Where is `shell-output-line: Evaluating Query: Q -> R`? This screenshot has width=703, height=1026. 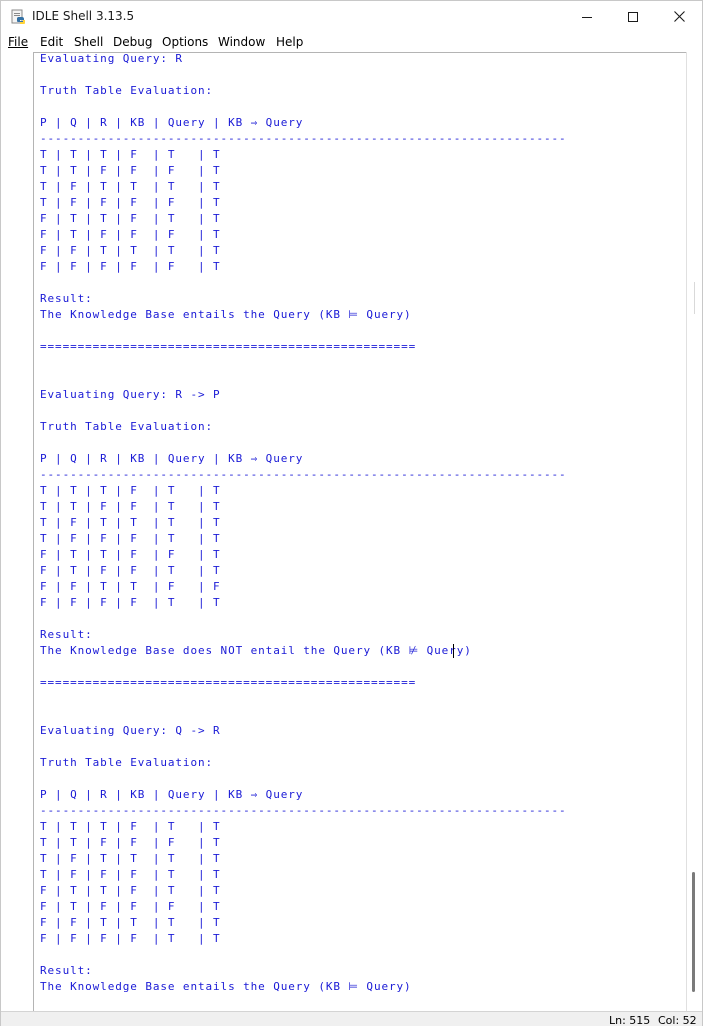
shell-output-line: Evaluating Query: Q -> R is located at coordinates (130, 730).